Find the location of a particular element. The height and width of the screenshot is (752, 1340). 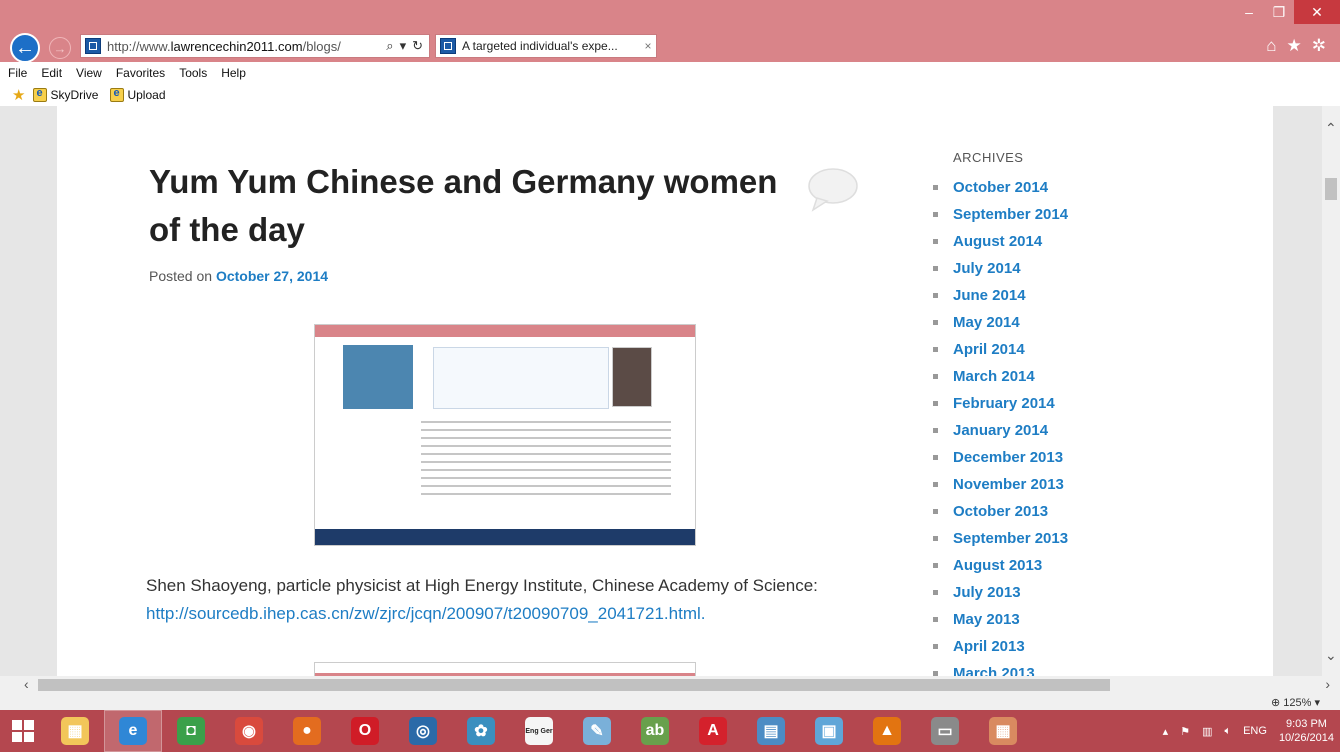

archive-link: April 2014 is located at coordinates (1000, 349).